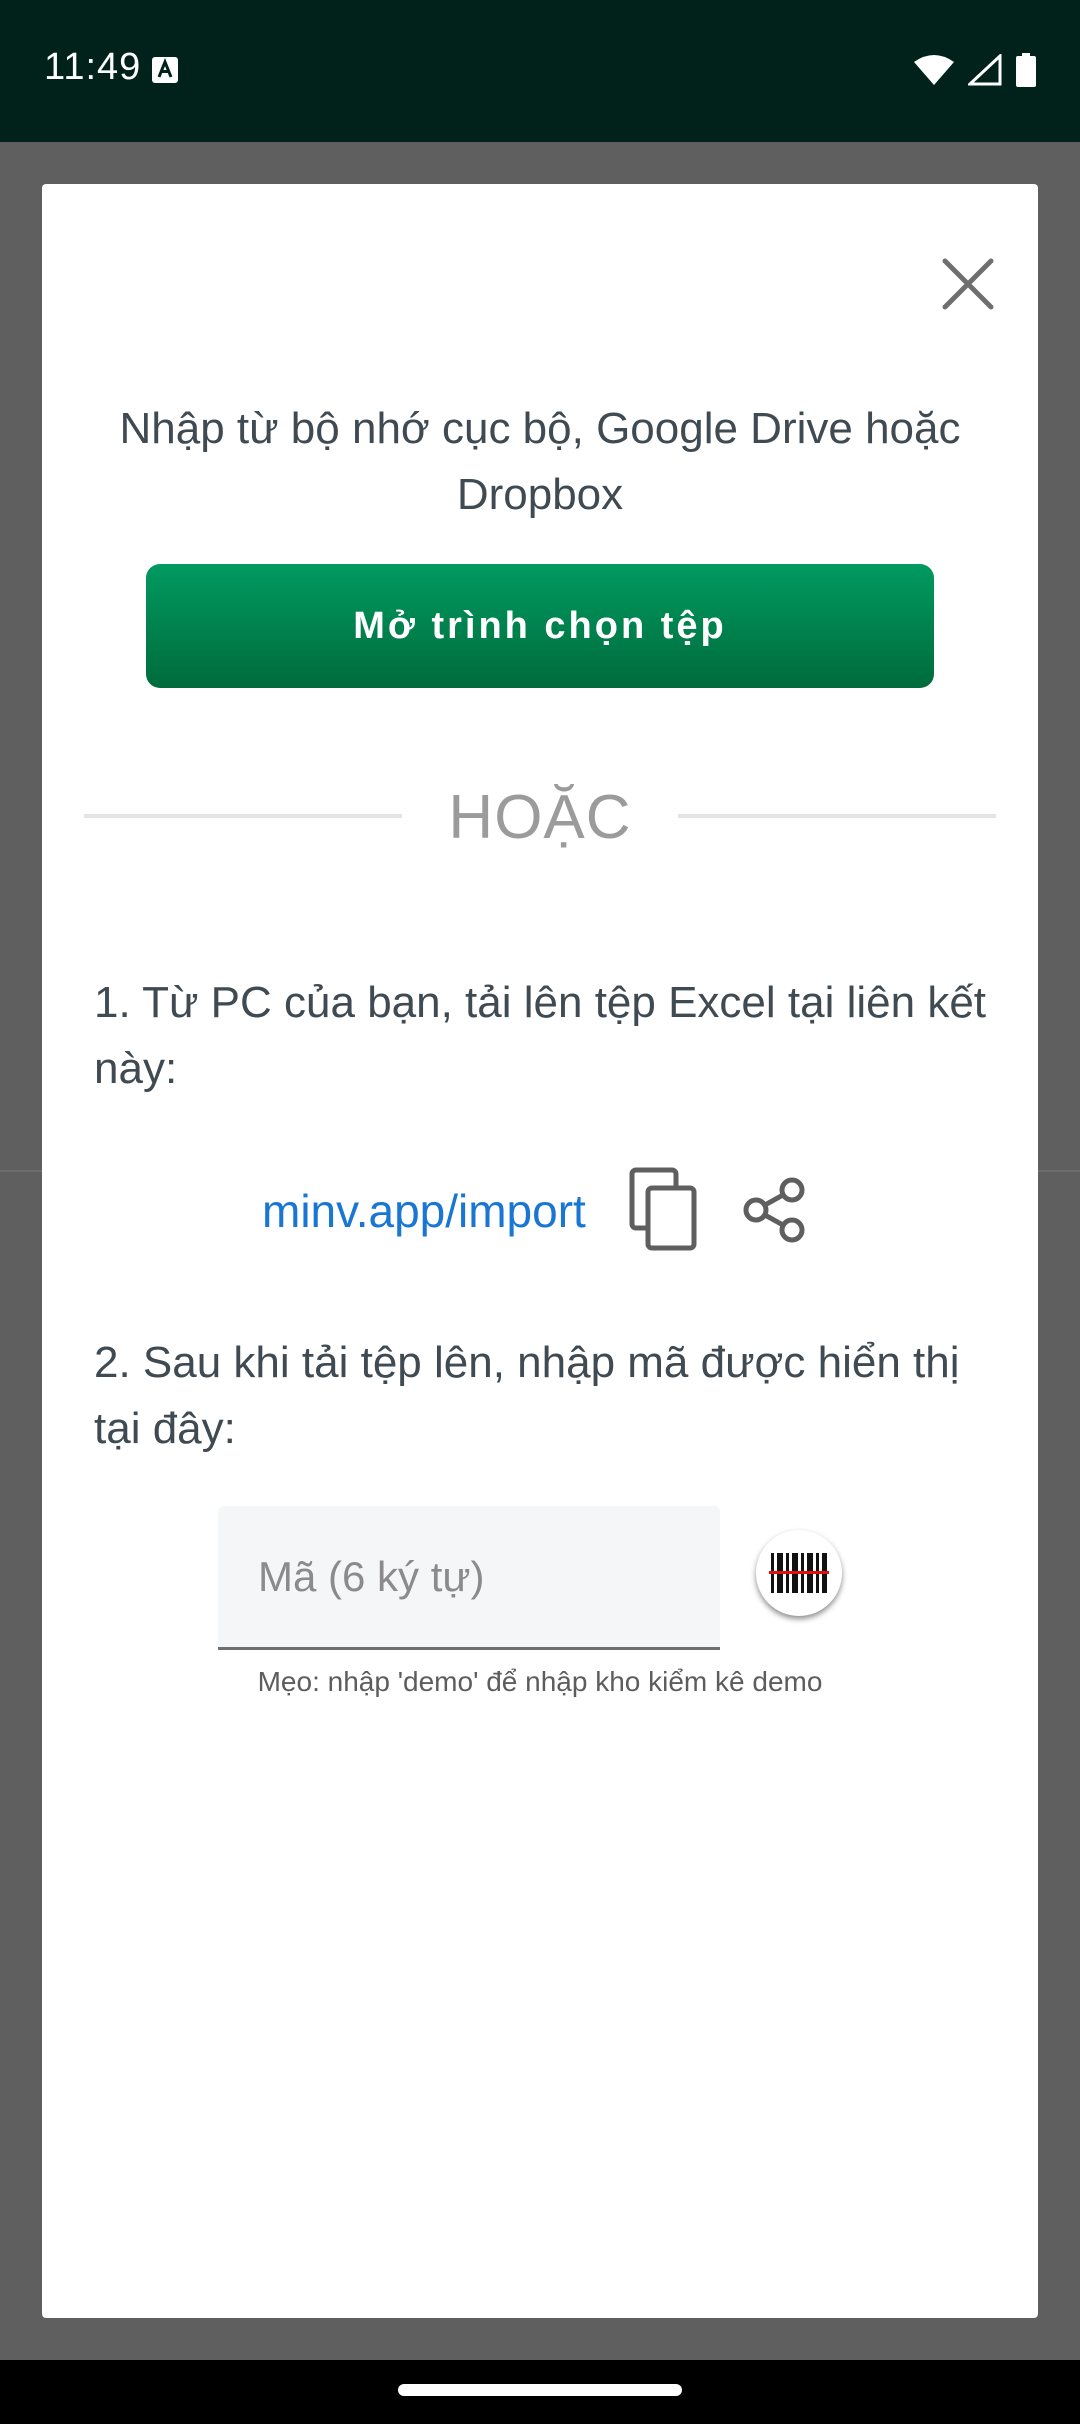 The image size is (1080, 2424). What do you see at coordinates (666, 1210) in the screenshot?
I see `copy-icon` at bounding box center [666, 1210].